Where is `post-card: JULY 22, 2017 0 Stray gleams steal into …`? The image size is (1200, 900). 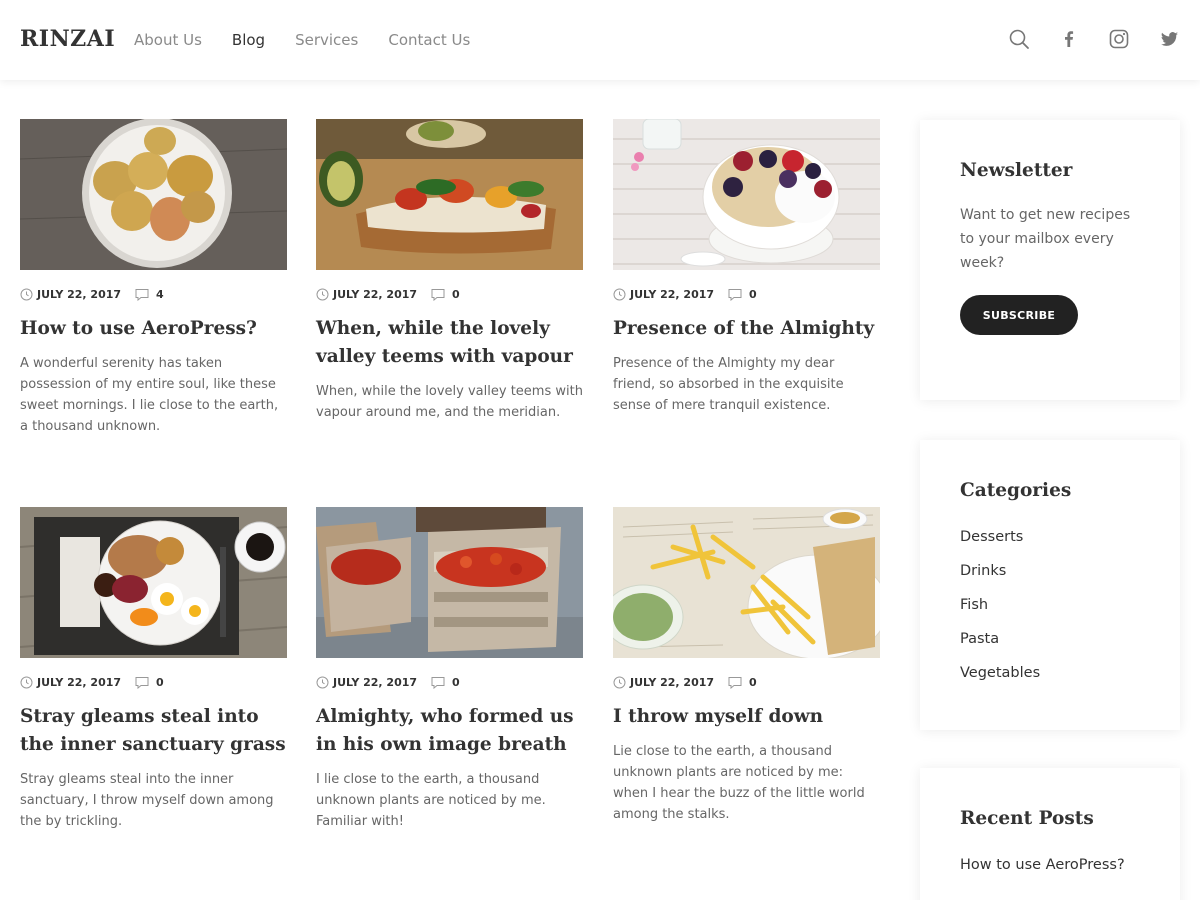 post-card: JULY 22, 2017 0 Stray gleams steal into … is located at coordinates (153, 669).